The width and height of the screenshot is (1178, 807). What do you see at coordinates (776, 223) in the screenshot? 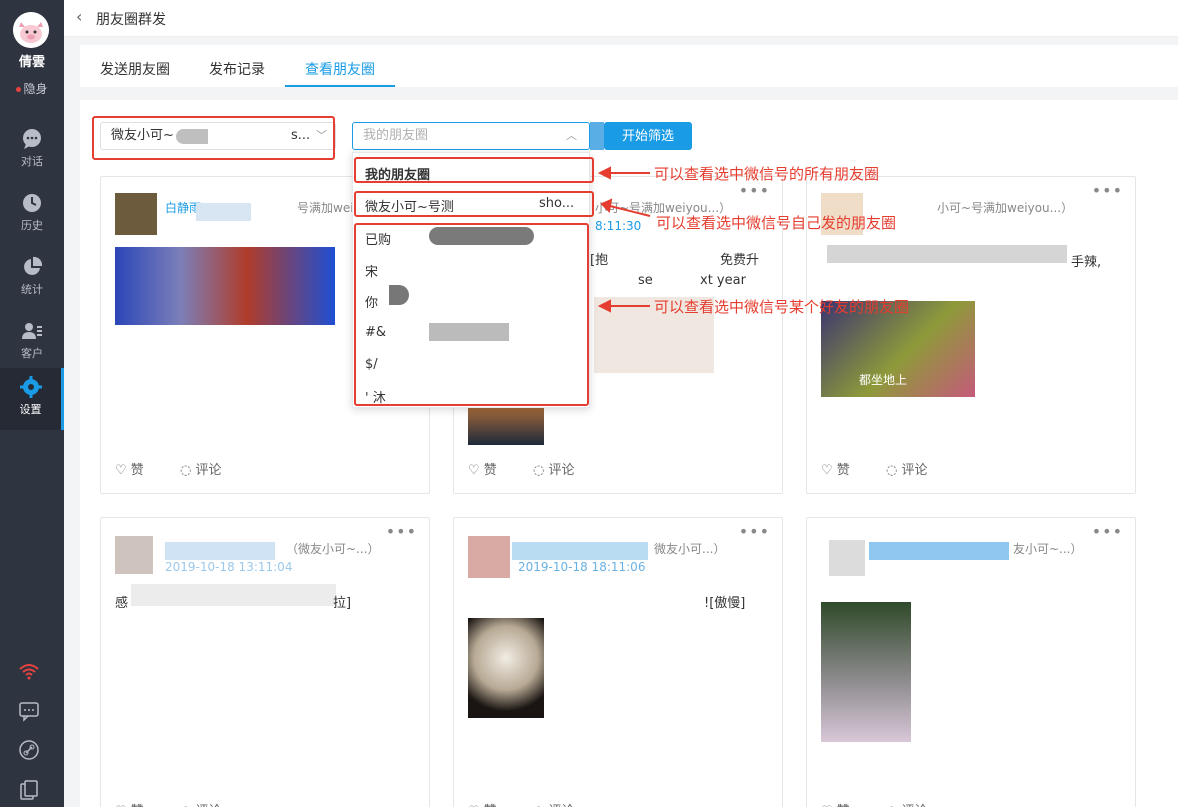
I see `annotation-text-own-posts: 可以查看选中微信号自己发的朋友圈` at bounding box center [776, 223].